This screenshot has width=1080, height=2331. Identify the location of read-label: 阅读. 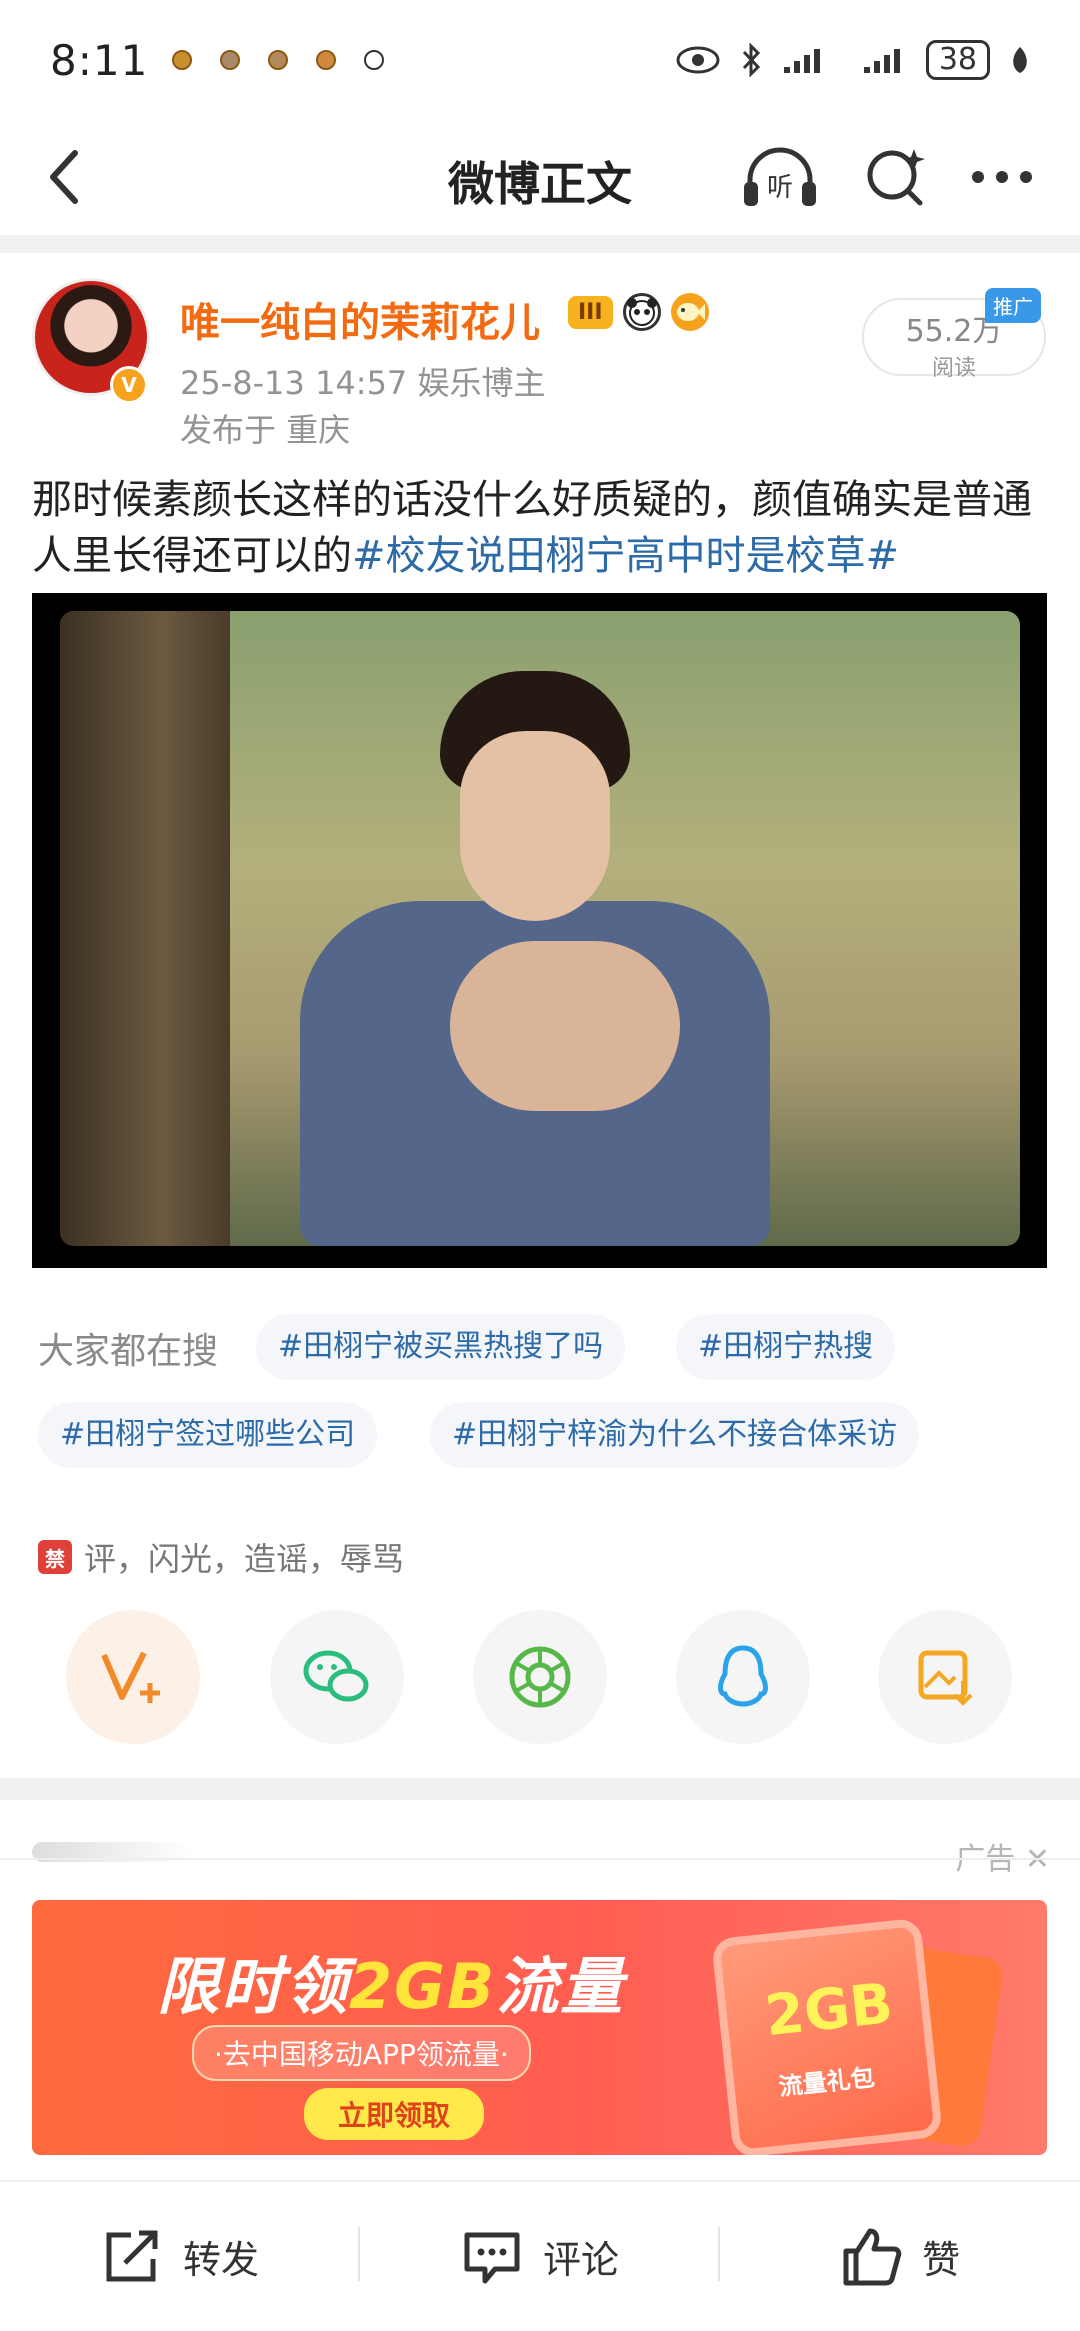
(953, 368).